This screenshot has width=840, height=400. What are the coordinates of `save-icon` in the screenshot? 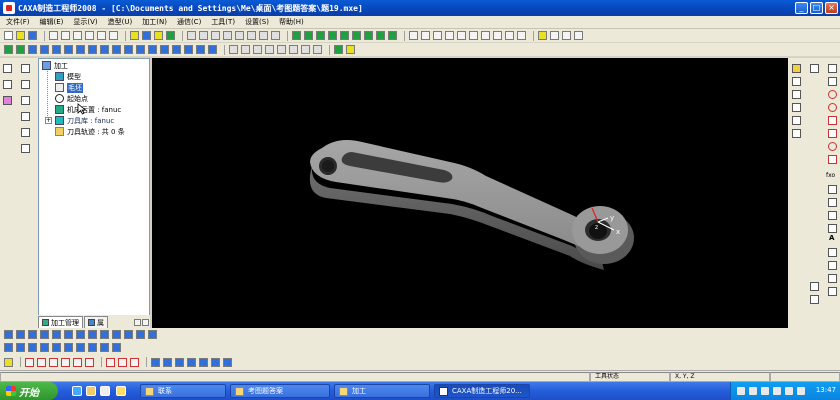 It's located at (32, 35).